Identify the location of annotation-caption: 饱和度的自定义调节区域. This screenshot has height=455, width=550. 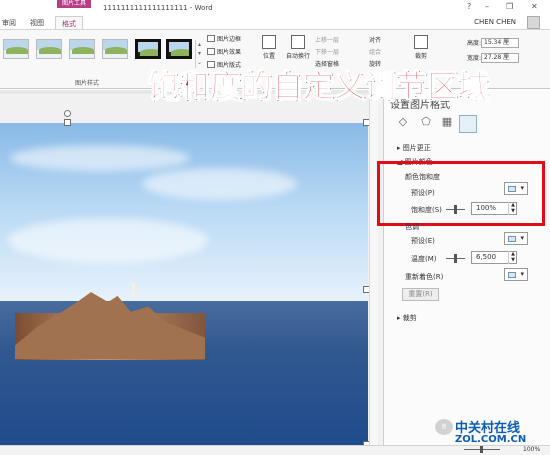
(319, 87).